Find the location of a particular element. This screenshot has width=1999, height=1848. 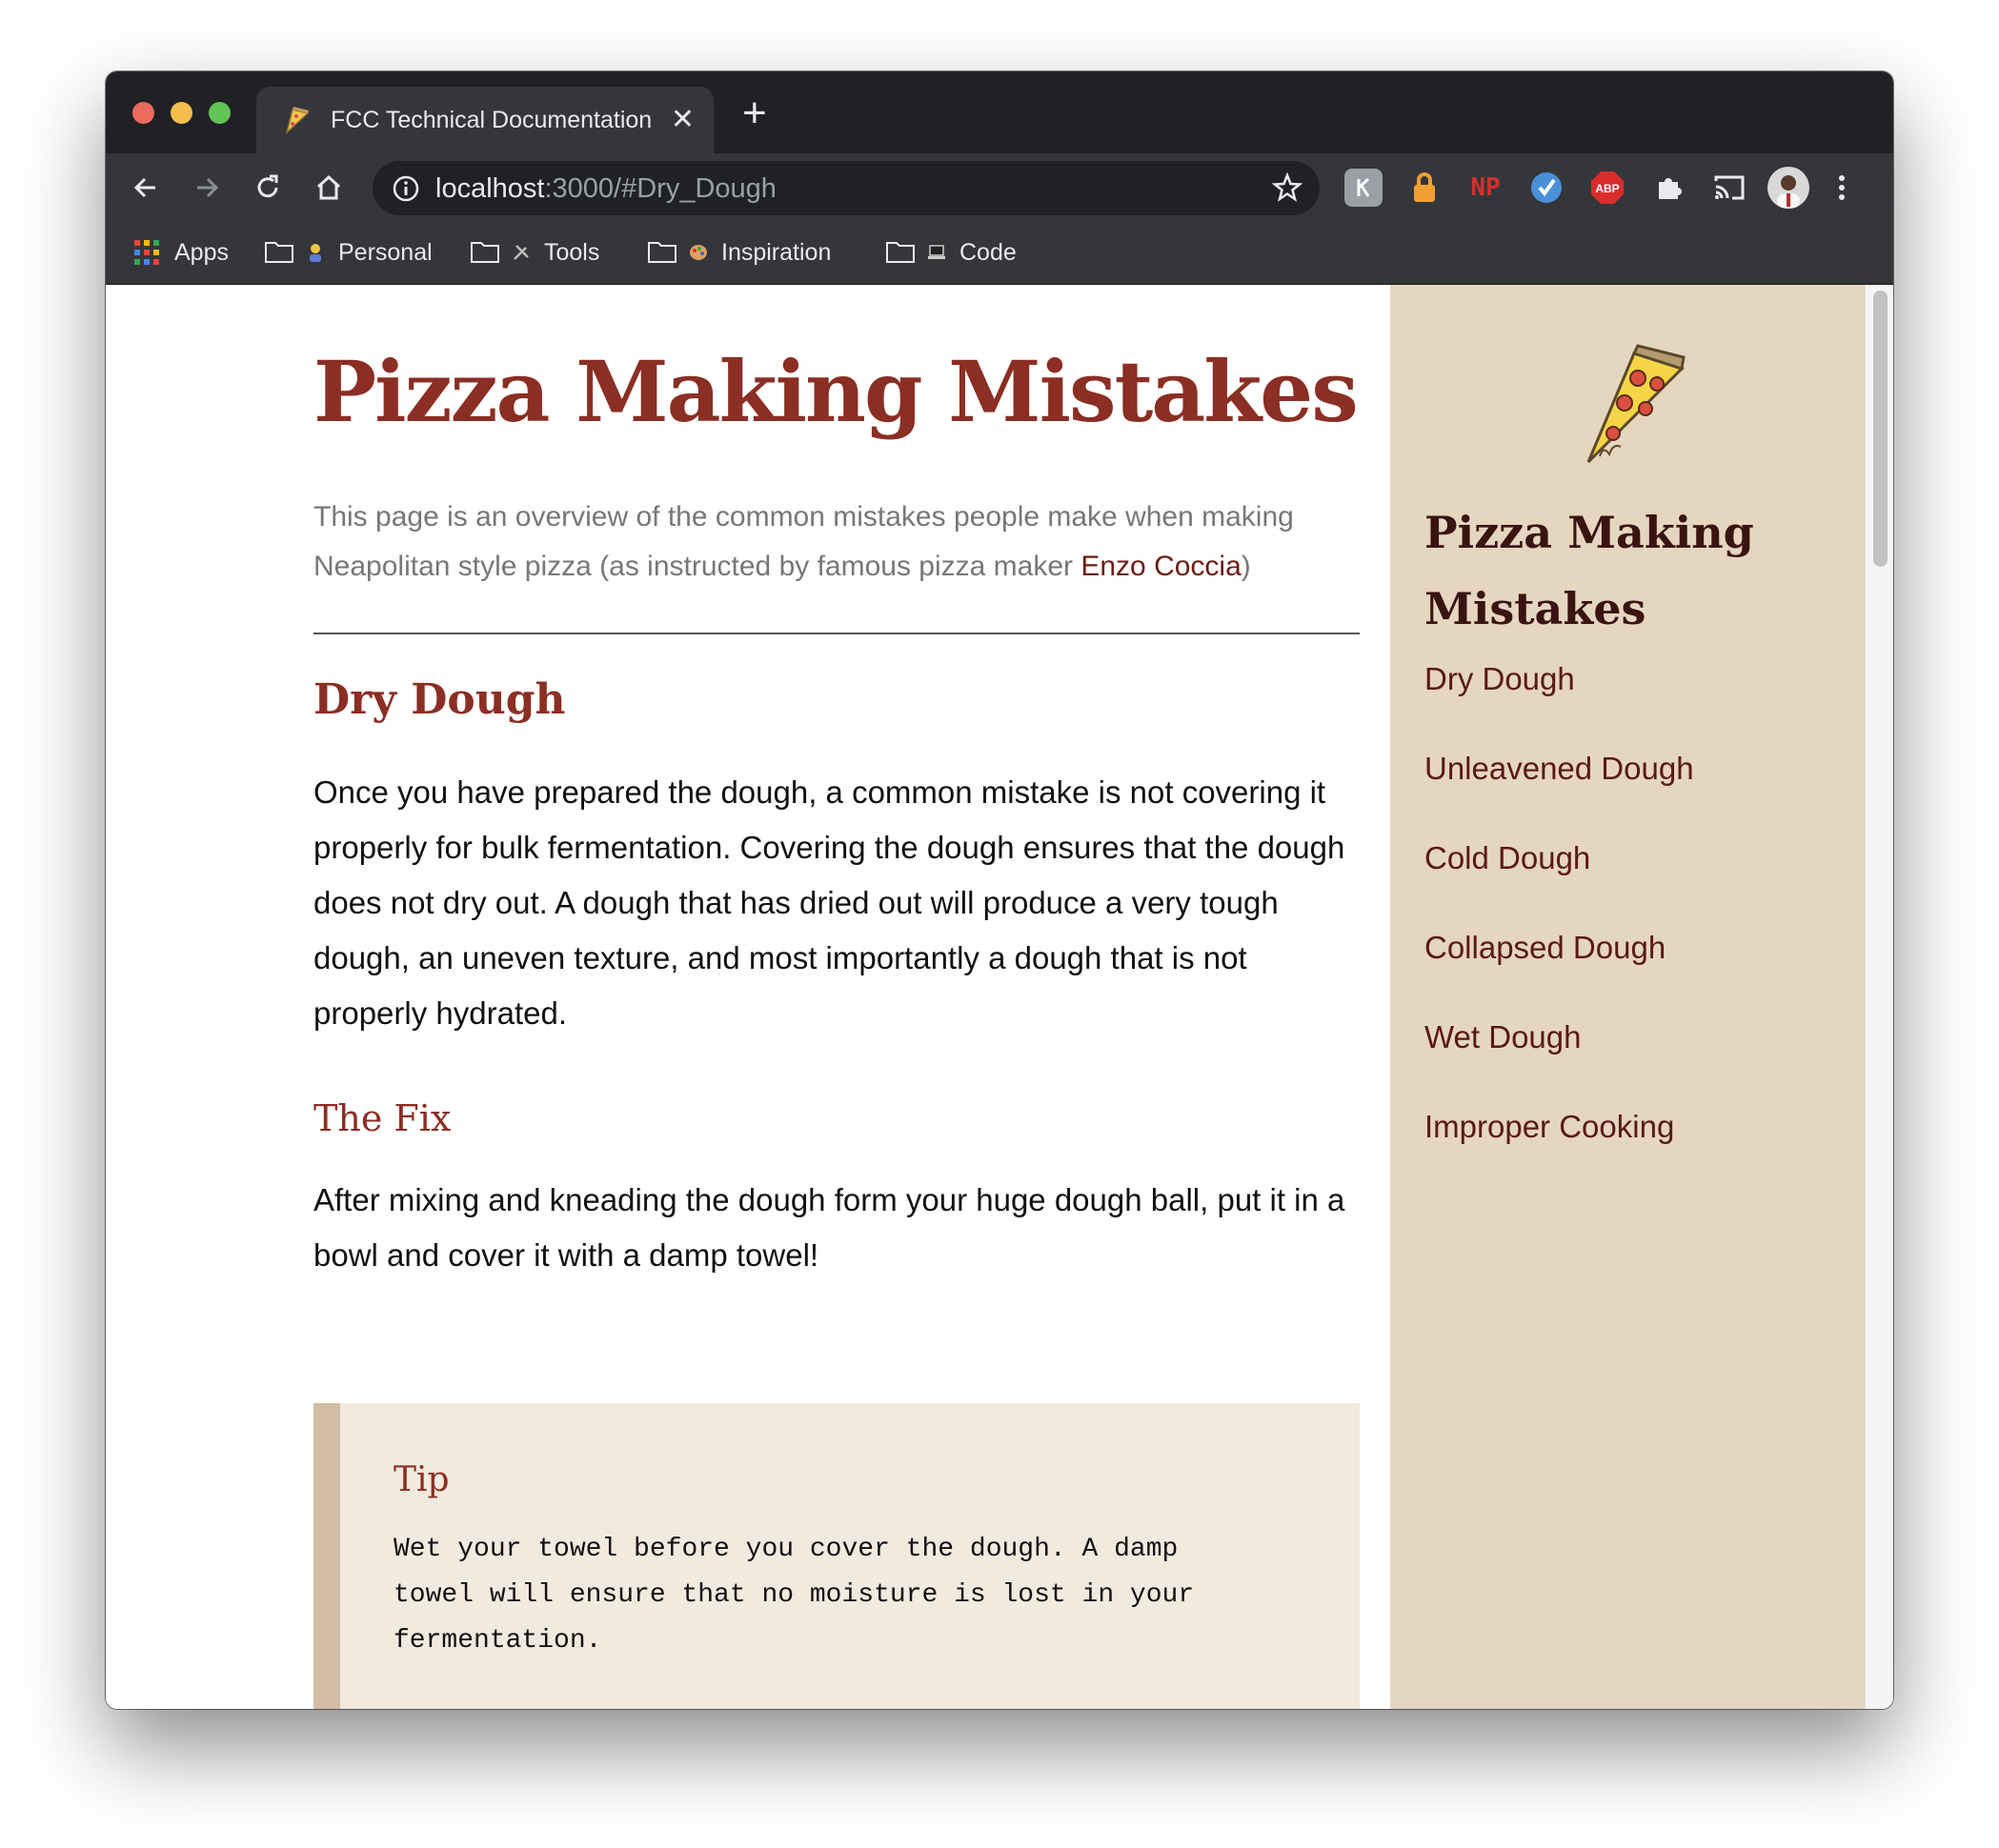

pizza-slice-icon is located at coordinates (1636, 404).